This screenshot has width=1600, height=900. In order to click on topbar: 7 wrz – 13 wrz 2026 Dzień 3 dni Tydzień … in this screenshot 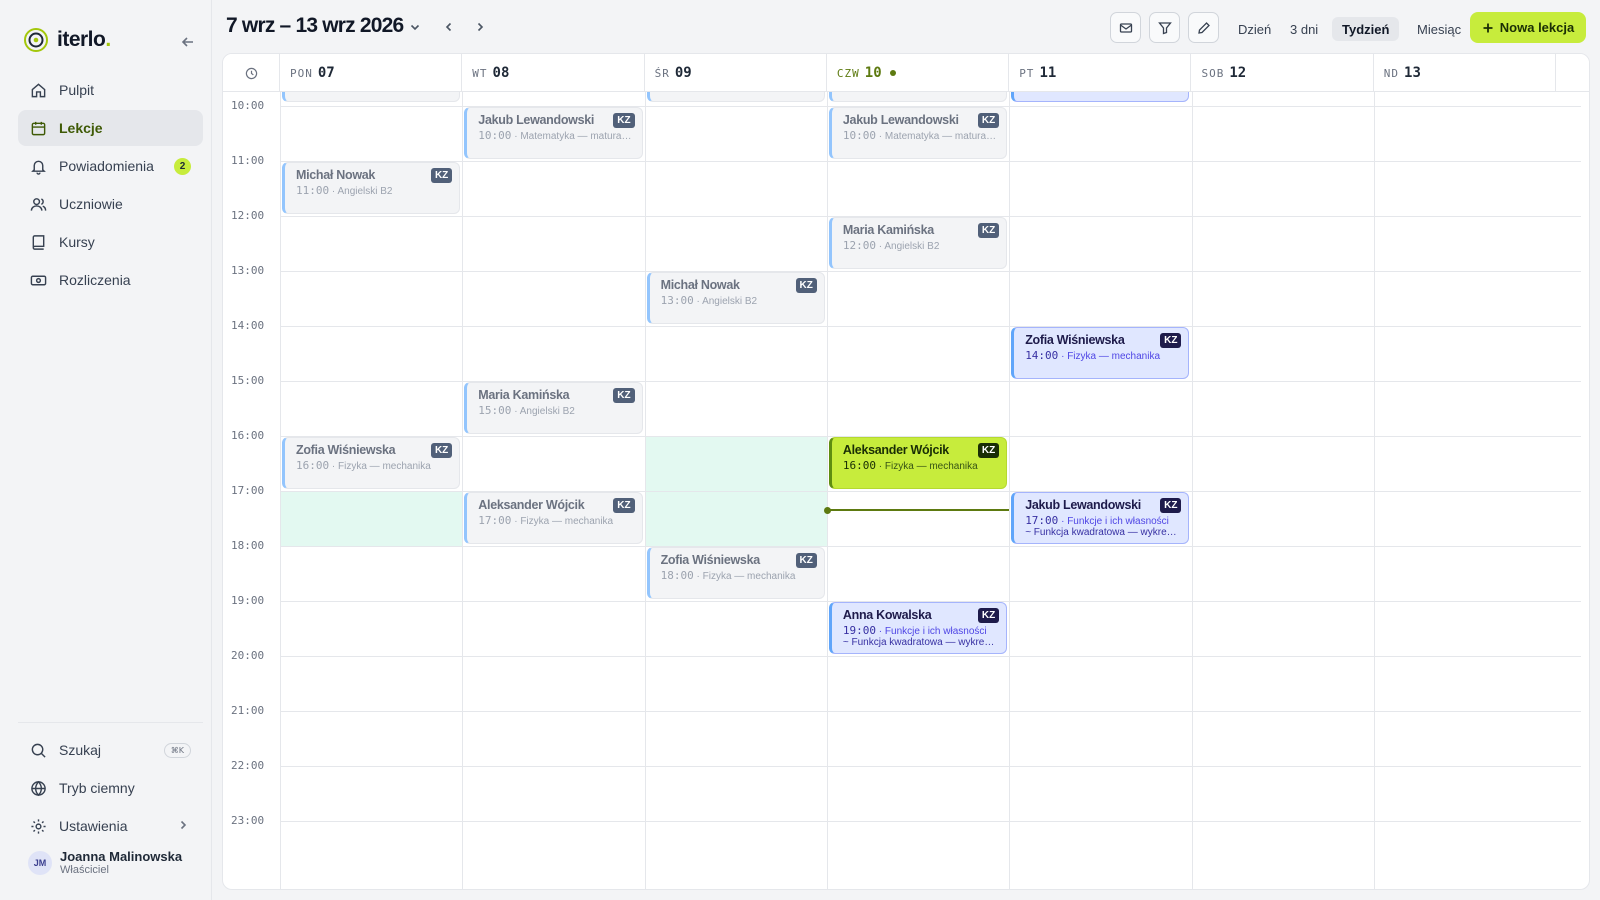, I will do `click(906, 27)`.